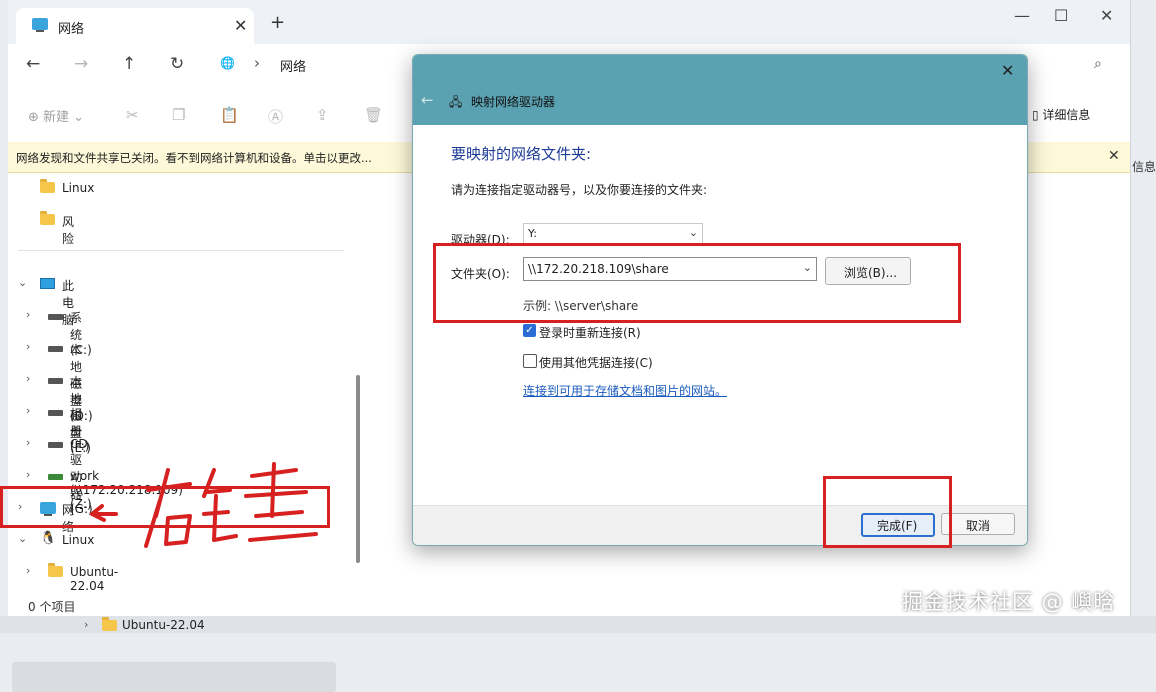 The image size is (1156, 692). Describe the element at coordinates (47, 283) in the screenshot. I see `computer-icon` at that location.